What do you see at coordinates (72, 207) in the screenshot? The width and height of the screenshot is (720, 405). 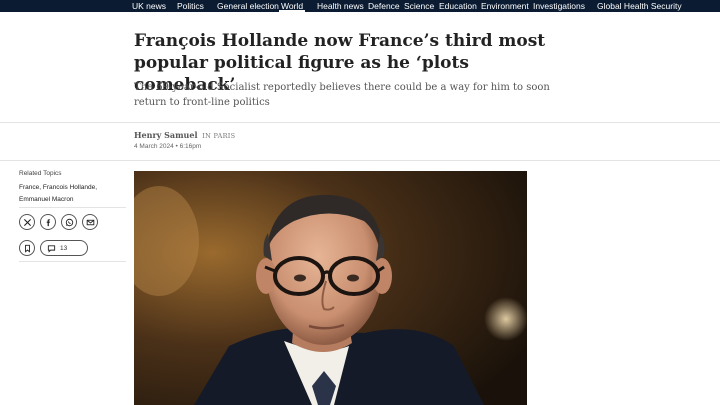 I see `sidebar-divider` at bounding box center [72, 207].